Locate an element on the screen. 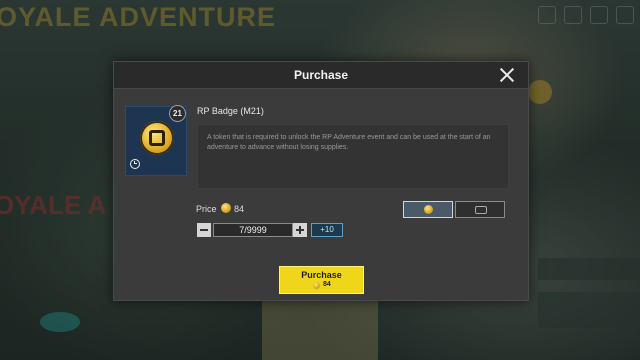 The width and height of the screenshot is (640, 360). close-button is located at coordinates (507, 75).